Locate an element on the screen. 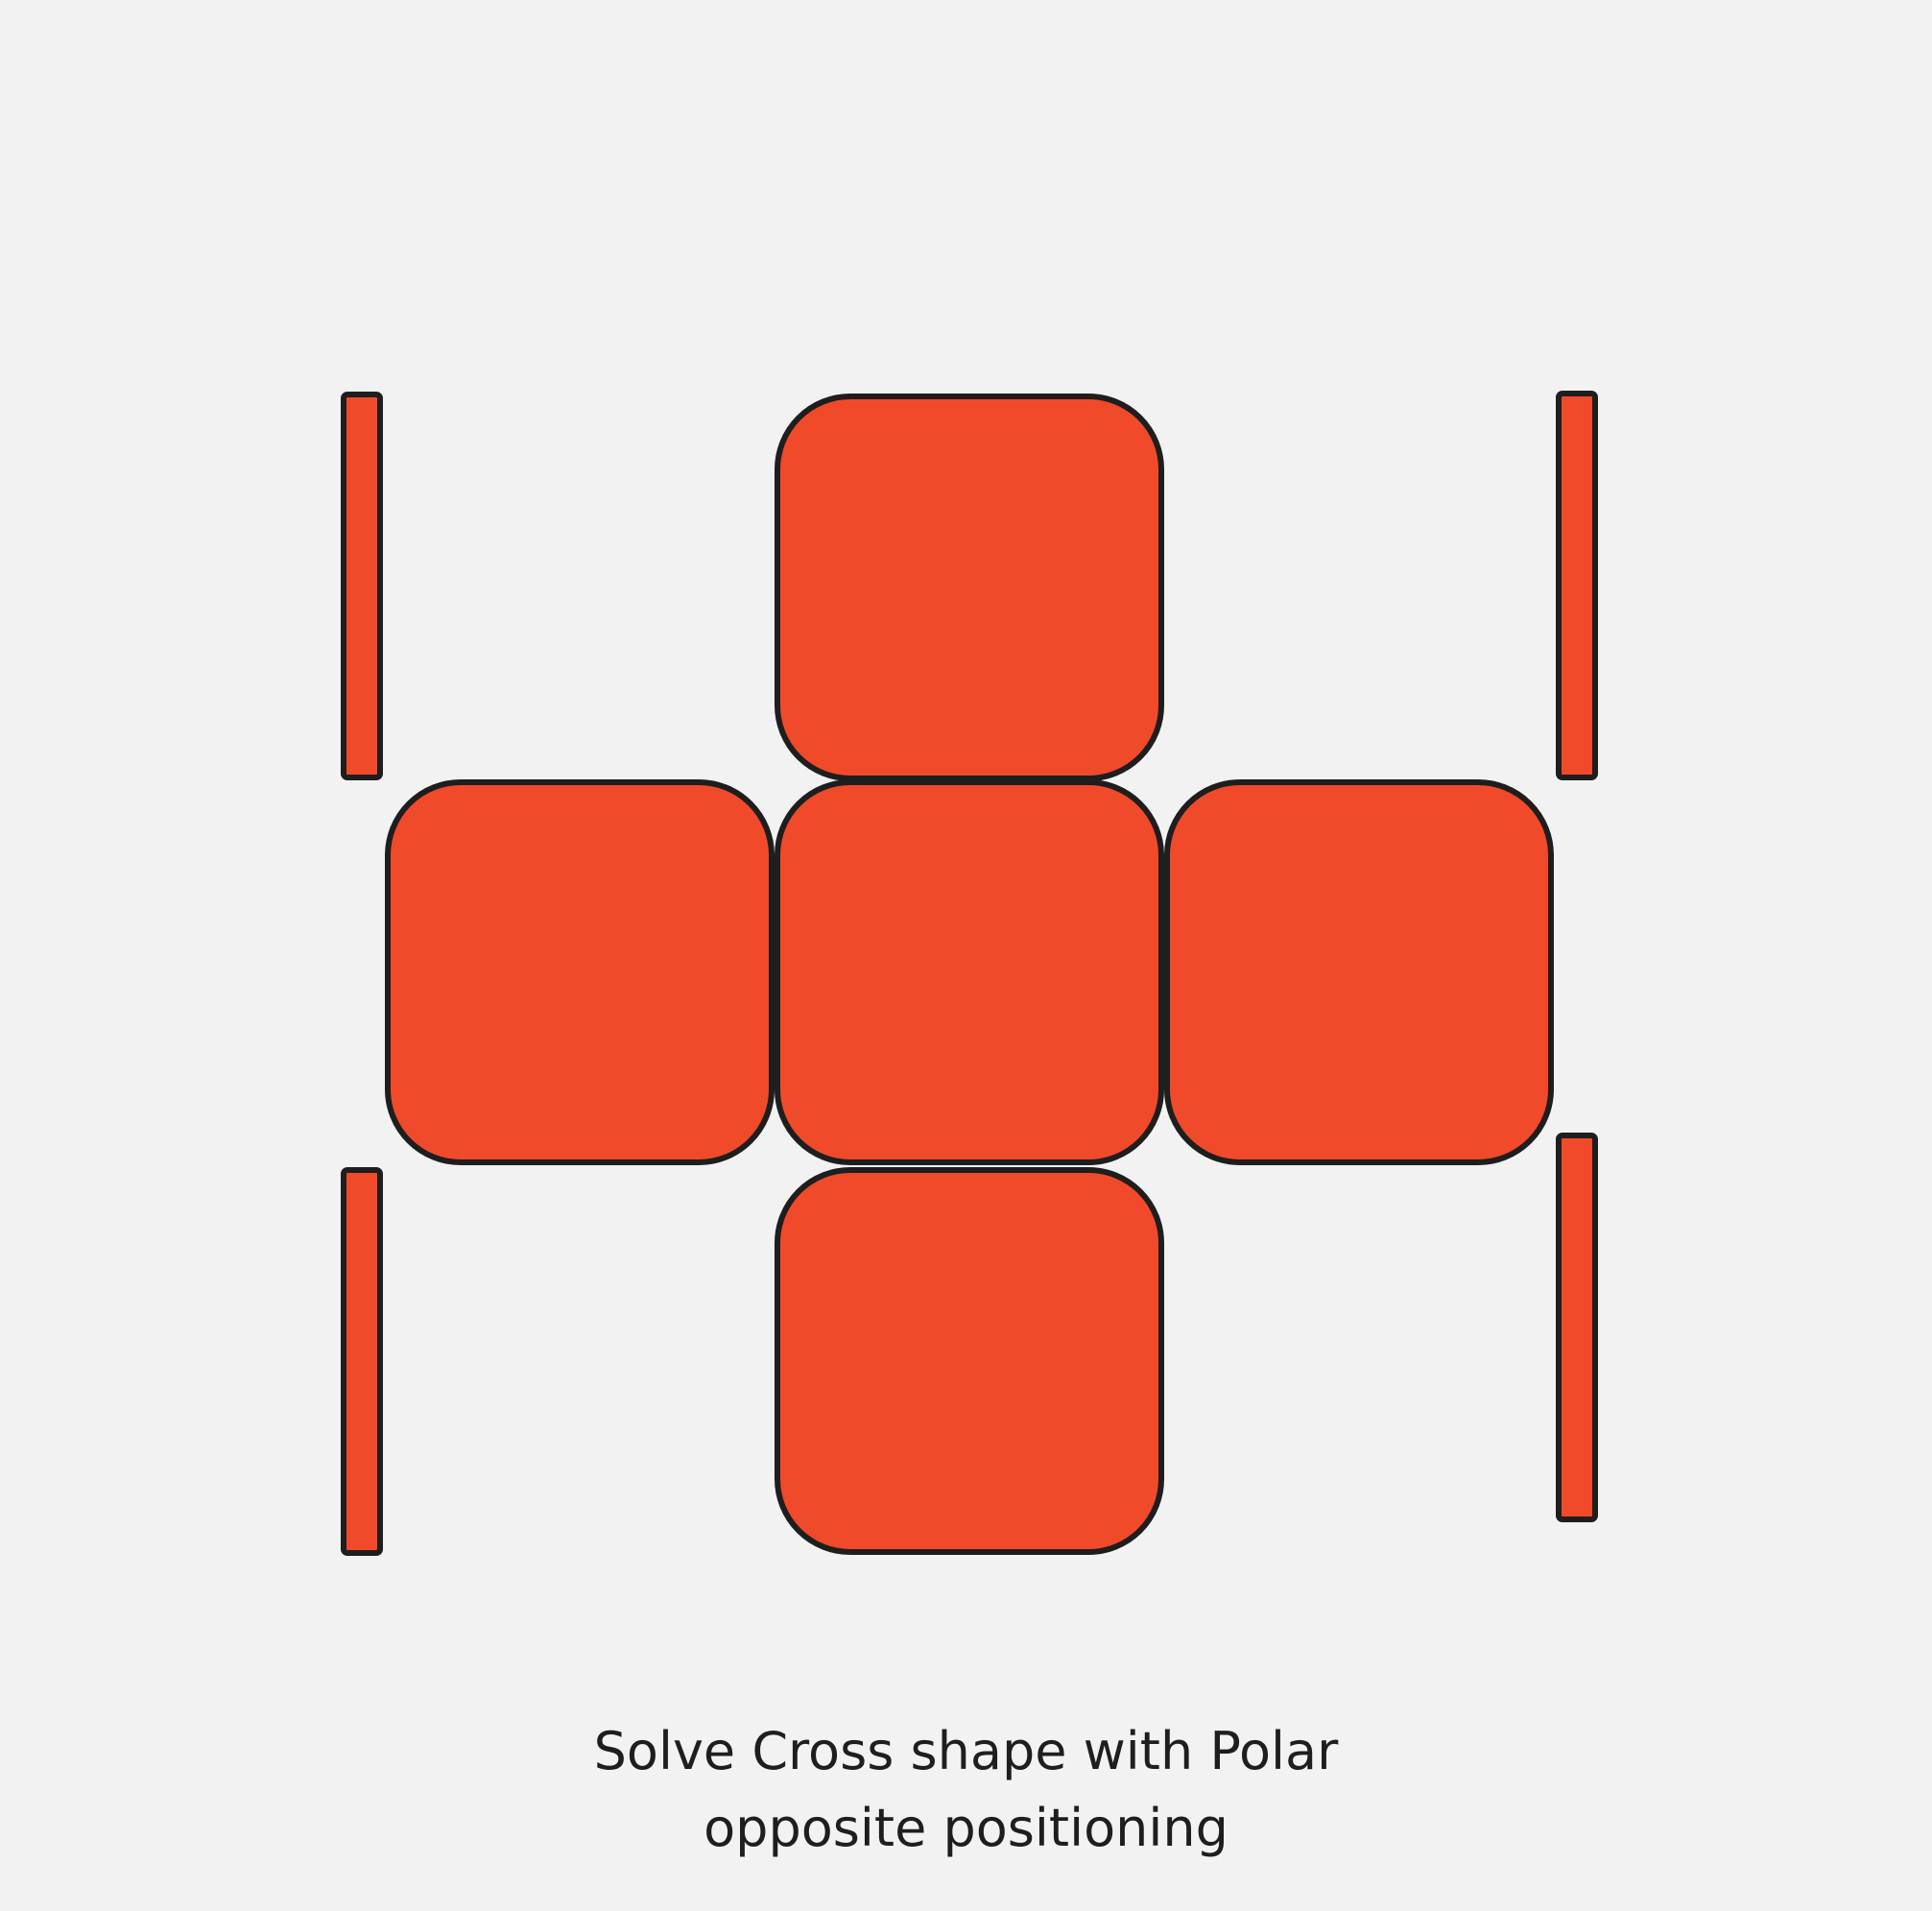  bar-top-right is located at coordinates (1577, 585).